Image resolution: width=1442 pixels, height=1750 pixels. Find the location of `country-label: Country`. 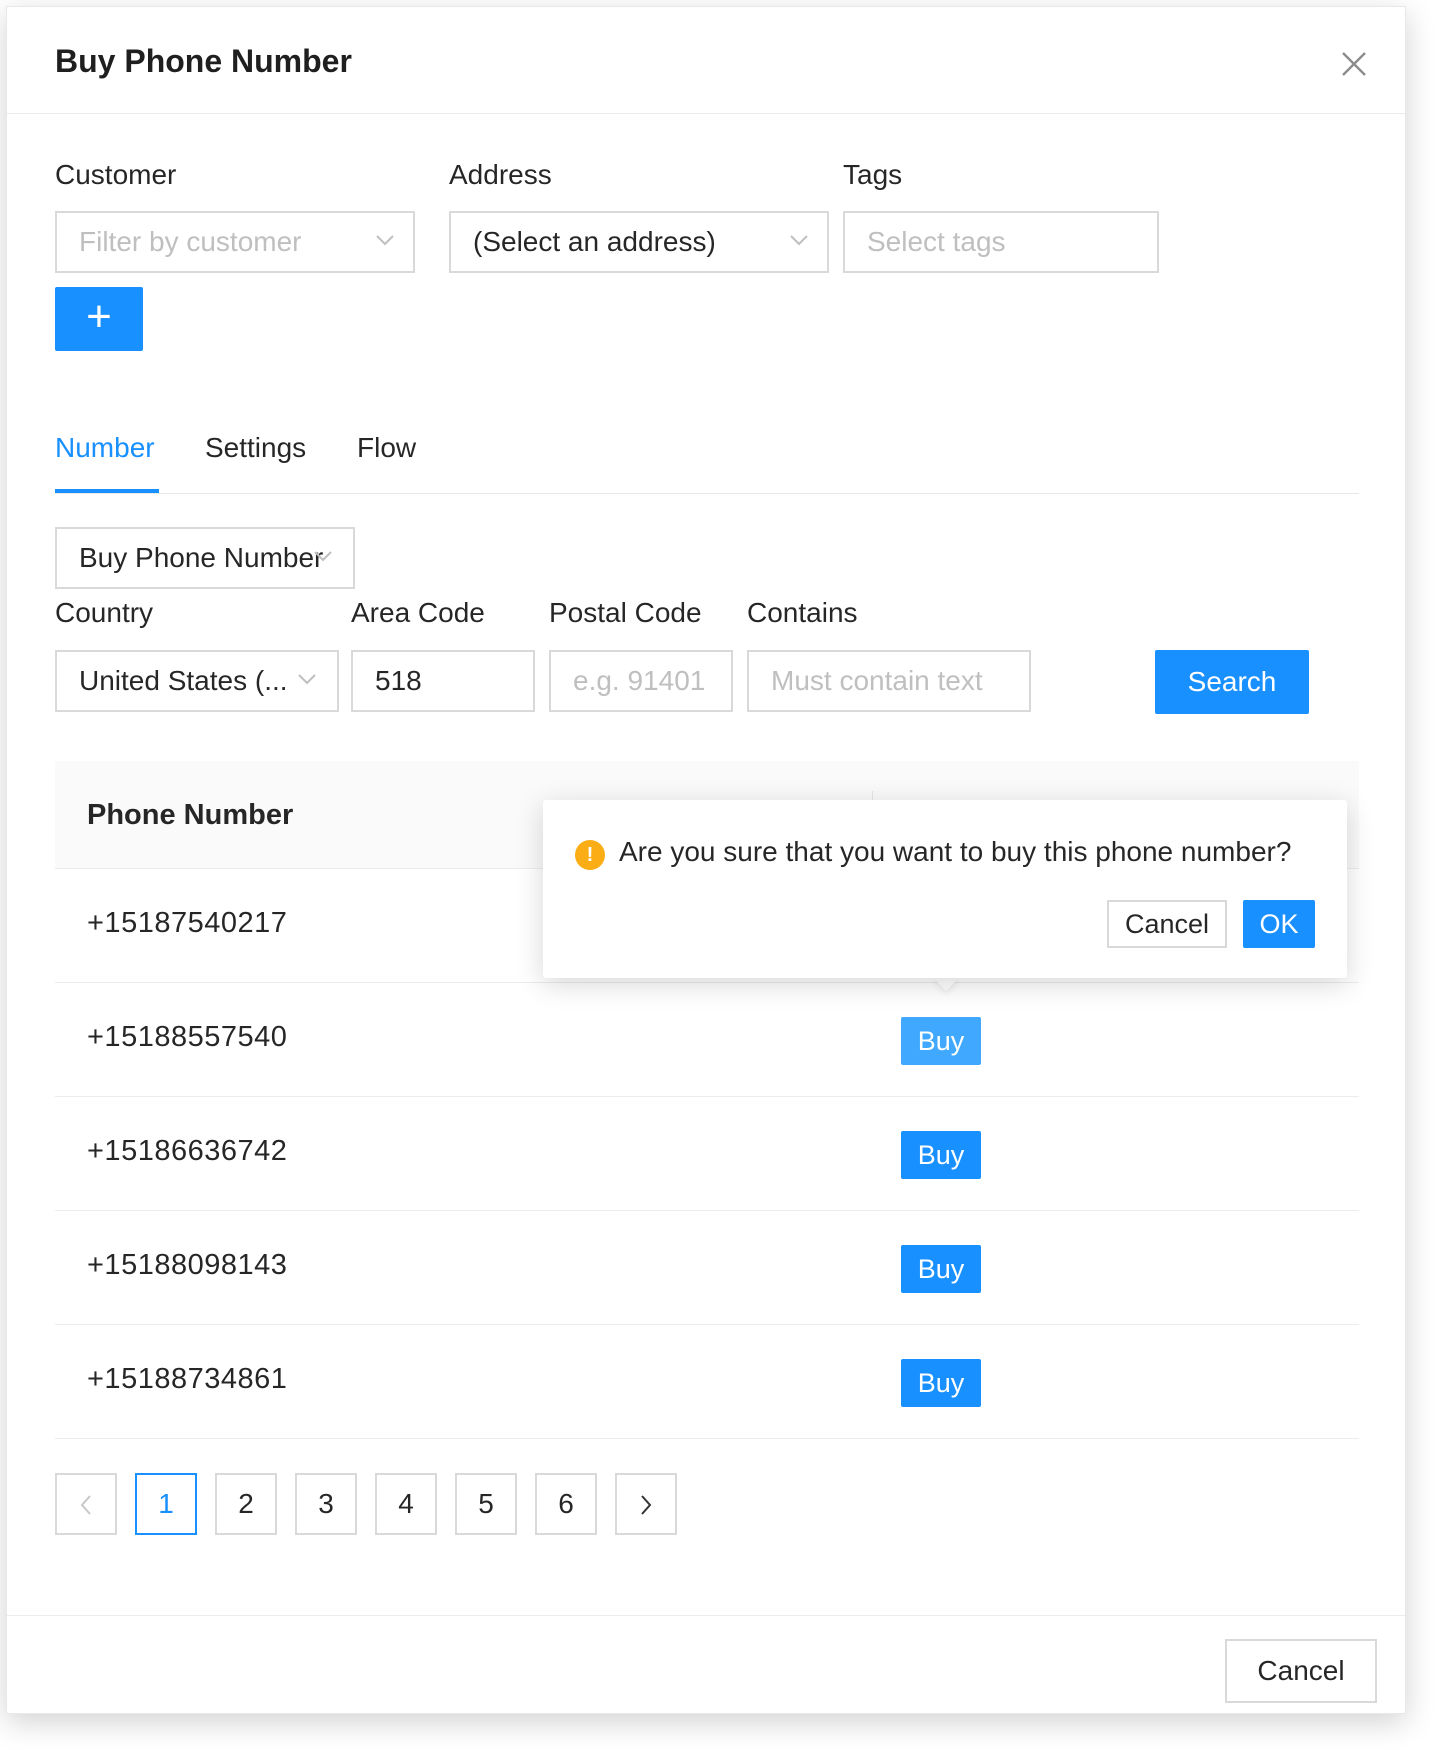

country-label: Country is located at coordinates (104, 612).